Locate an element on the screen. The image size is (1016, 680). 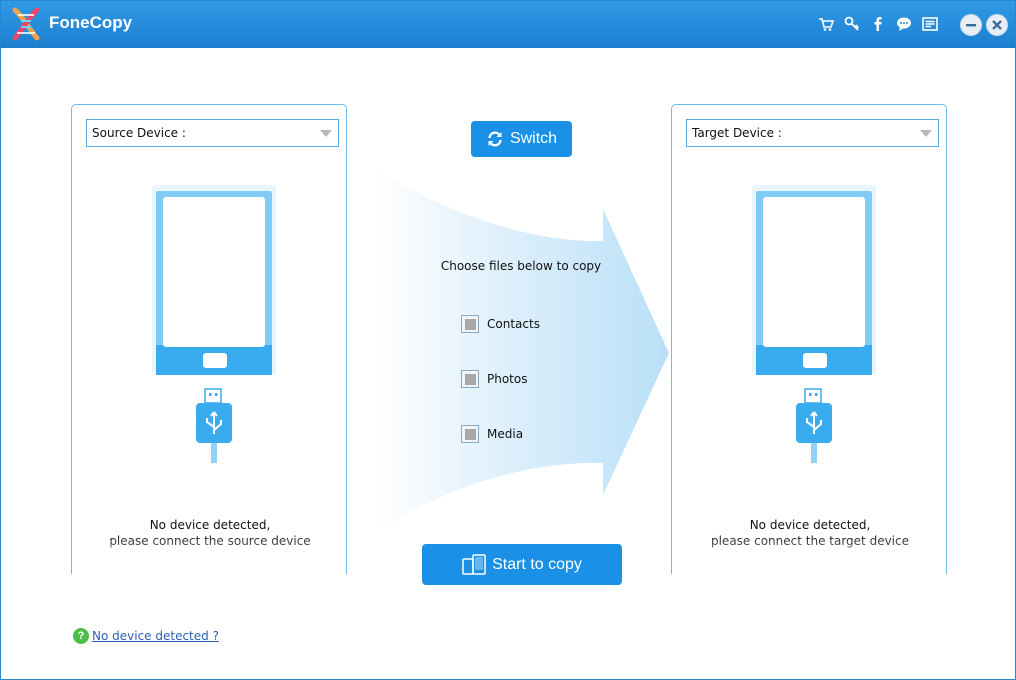
source-device-select: Source Device : is located at coordinates (212, 133).